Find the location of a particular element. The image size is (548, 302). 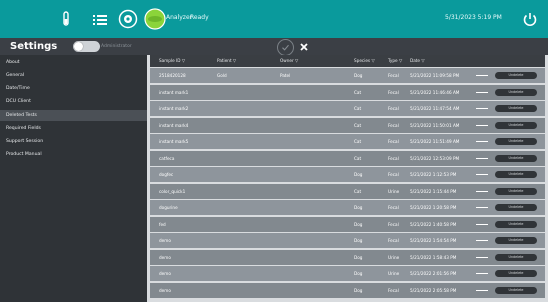

column-header-patient: Patient ▽ is located at coordinates (226, 60).